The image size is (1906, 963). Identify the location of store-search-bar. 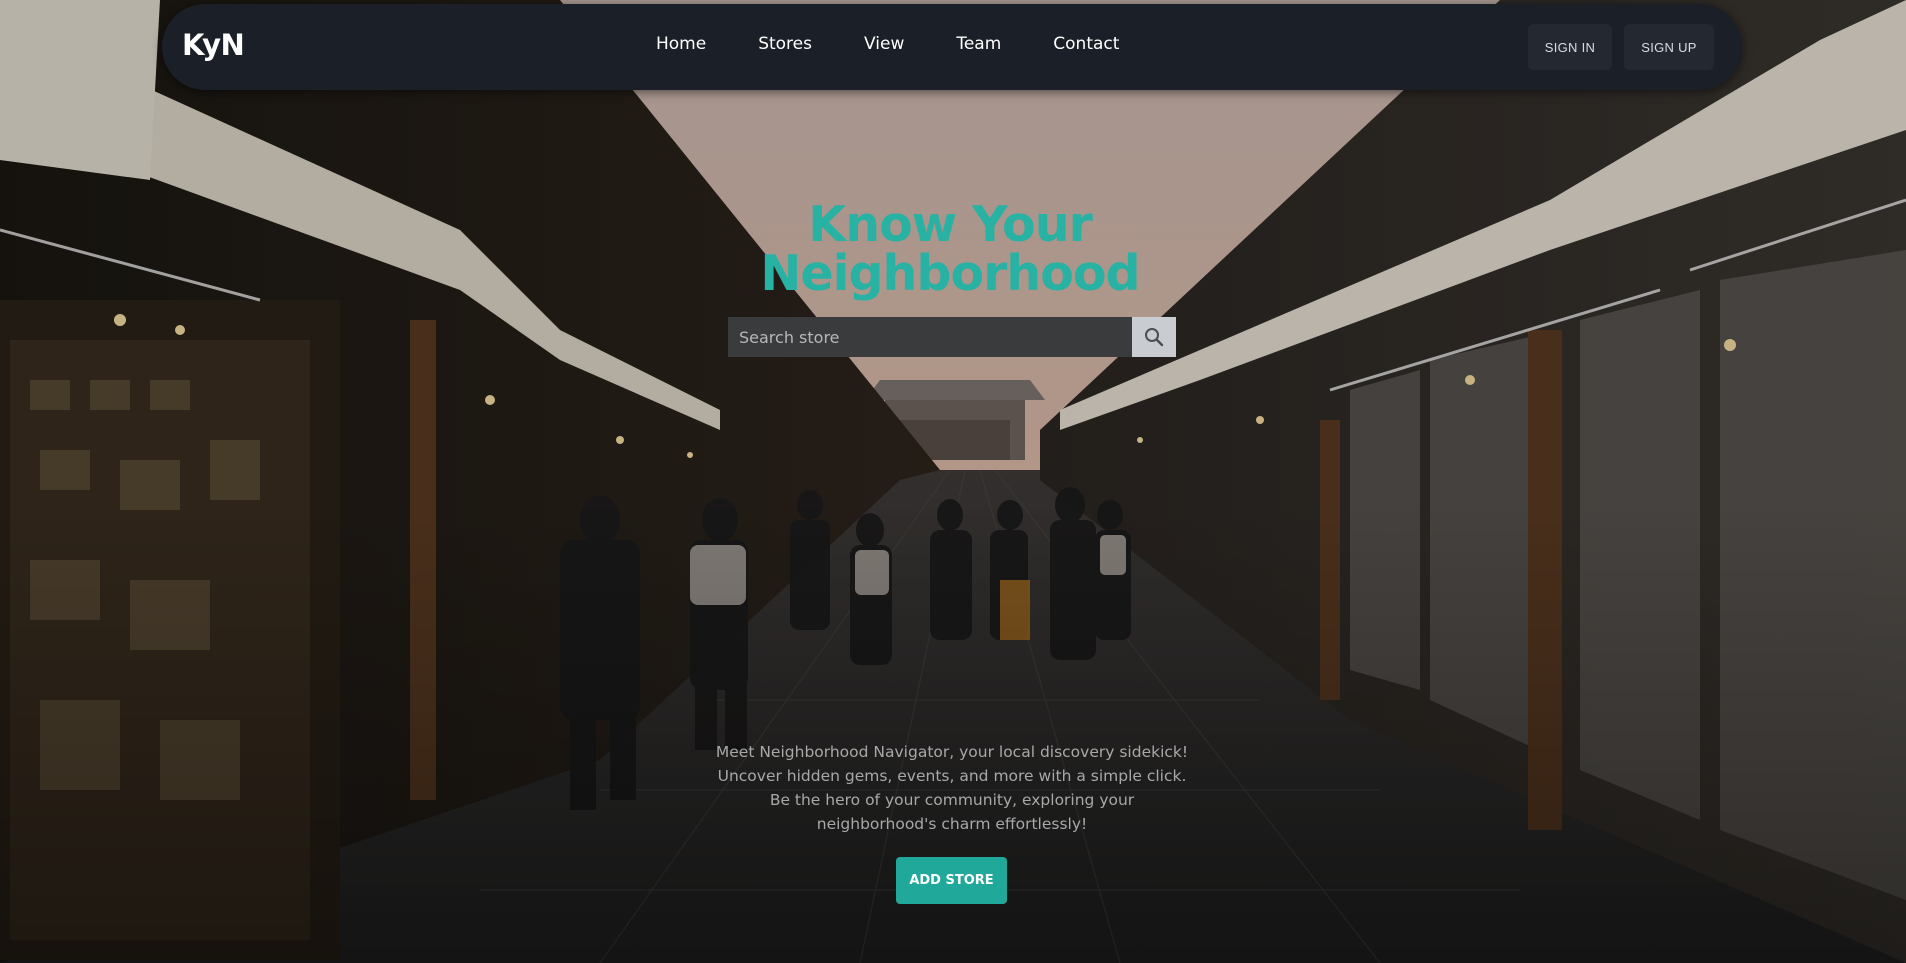
(952, 337).